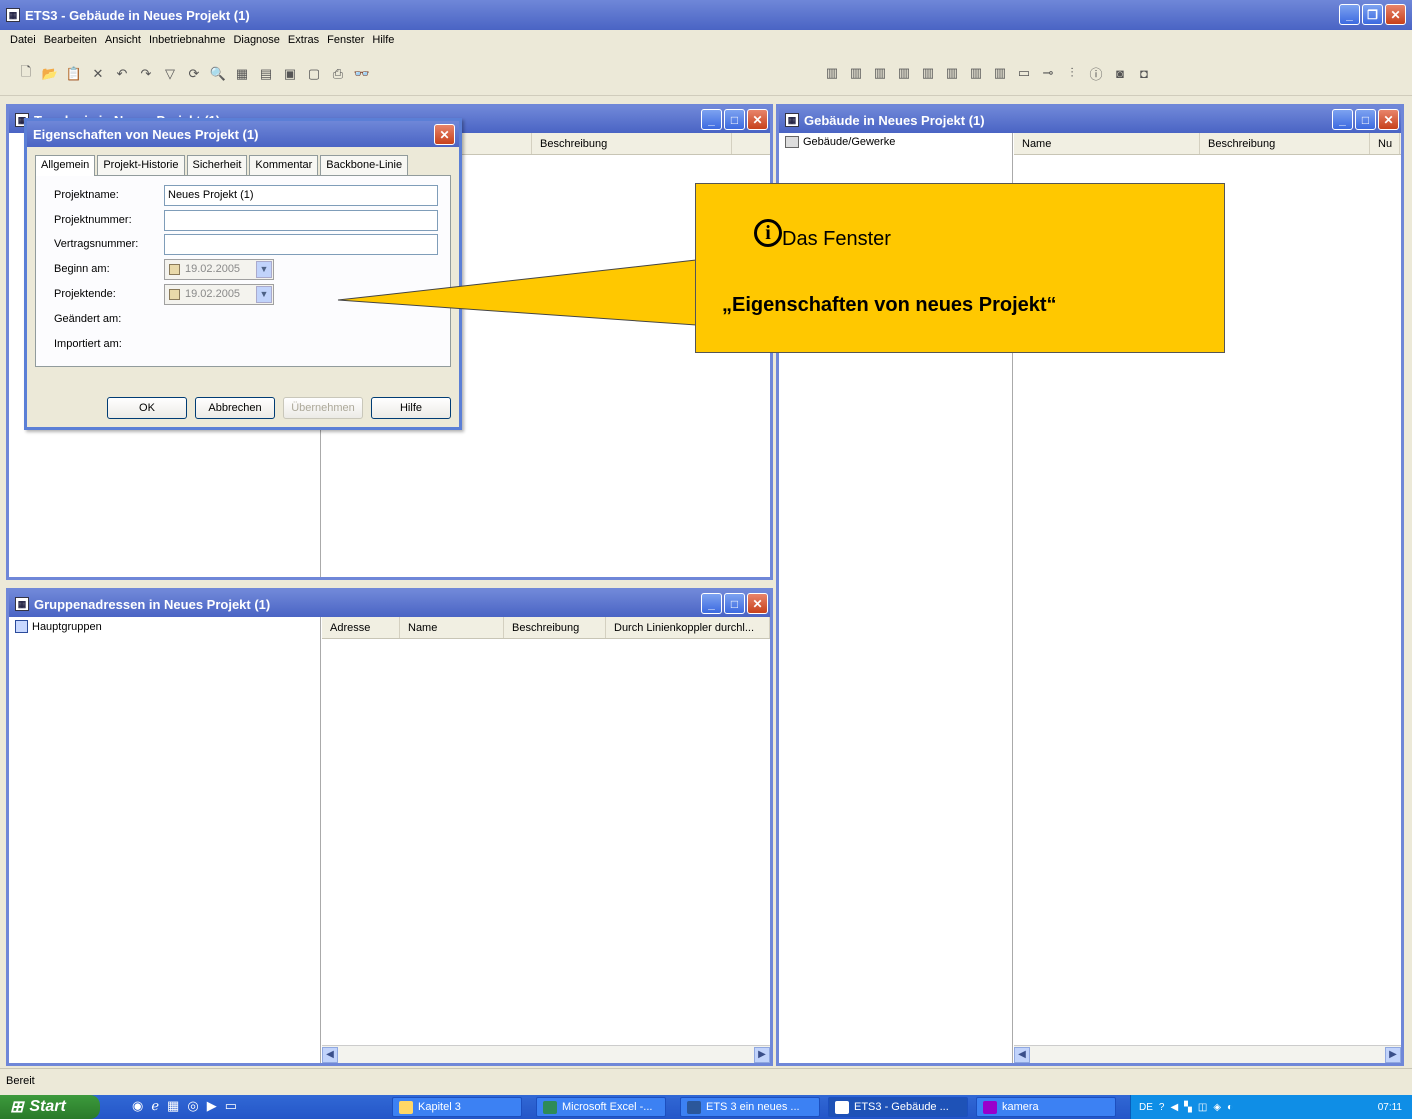 The image size is (1412, 1119). What do you see at coordinates (147, 408) in the screenshot?
I see `ok-button: OK` at bounding box center [147, 408].